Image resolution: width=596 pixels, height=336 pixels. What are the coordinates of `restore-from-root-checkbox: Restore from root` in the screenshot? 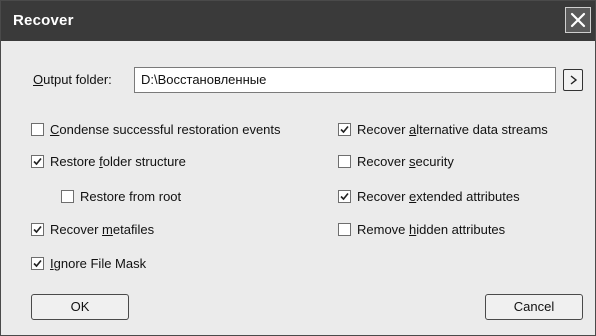 It's located at (121, 196).